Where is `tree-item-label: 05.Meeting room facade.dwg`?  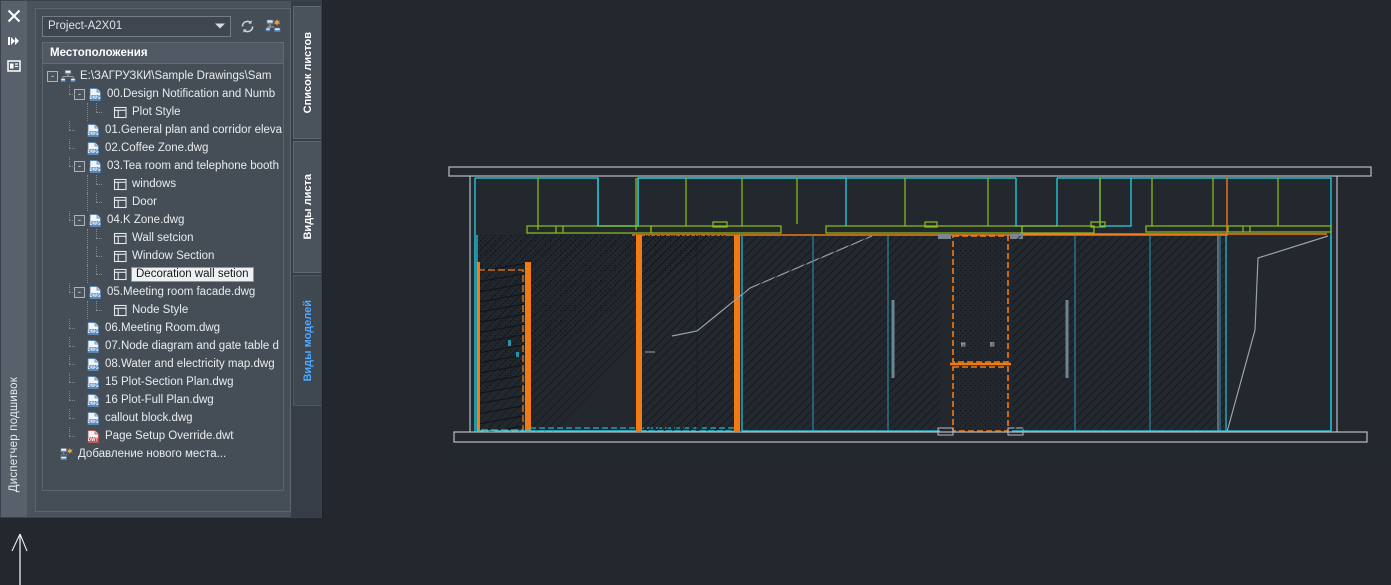 tree-item-label: 05.Meeting room facade.dwg is located at coordinates (181, 292).